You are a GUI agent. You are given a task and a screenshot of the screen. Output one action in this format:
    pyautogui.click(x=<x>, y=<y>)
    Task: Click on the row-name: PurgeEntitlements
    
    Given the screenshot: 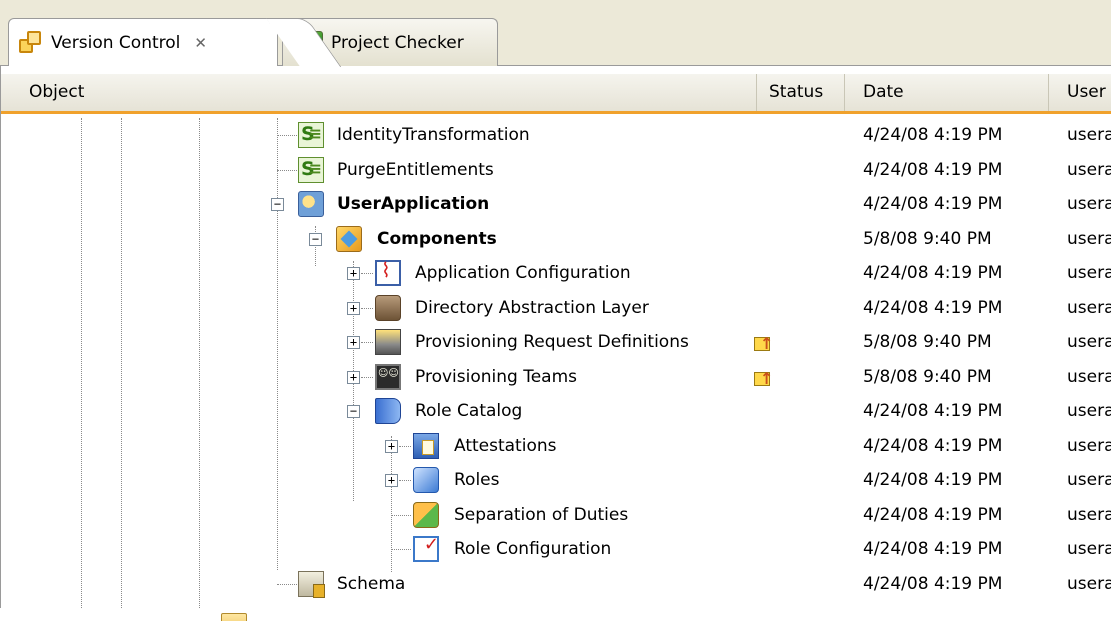 What is the action you would take?
    pyautogui.click(x=415, y=169)
    